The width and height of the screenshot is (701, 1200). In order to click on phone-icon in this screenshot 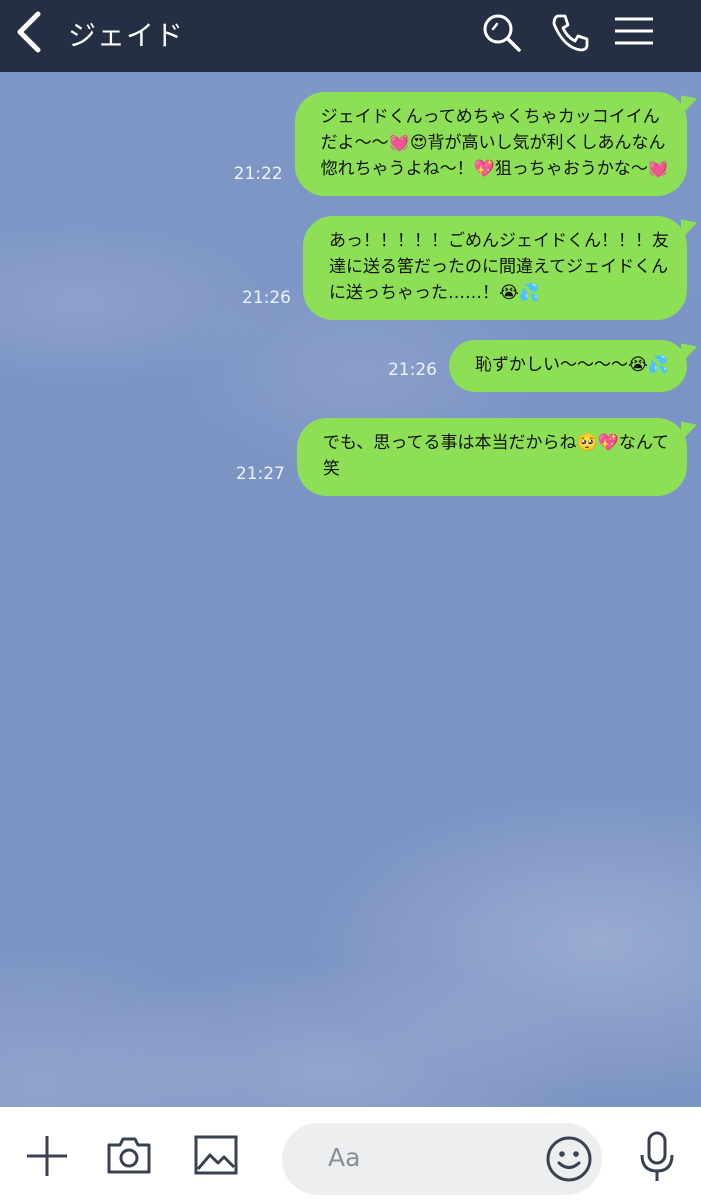, I will do `click(570, 32)`.